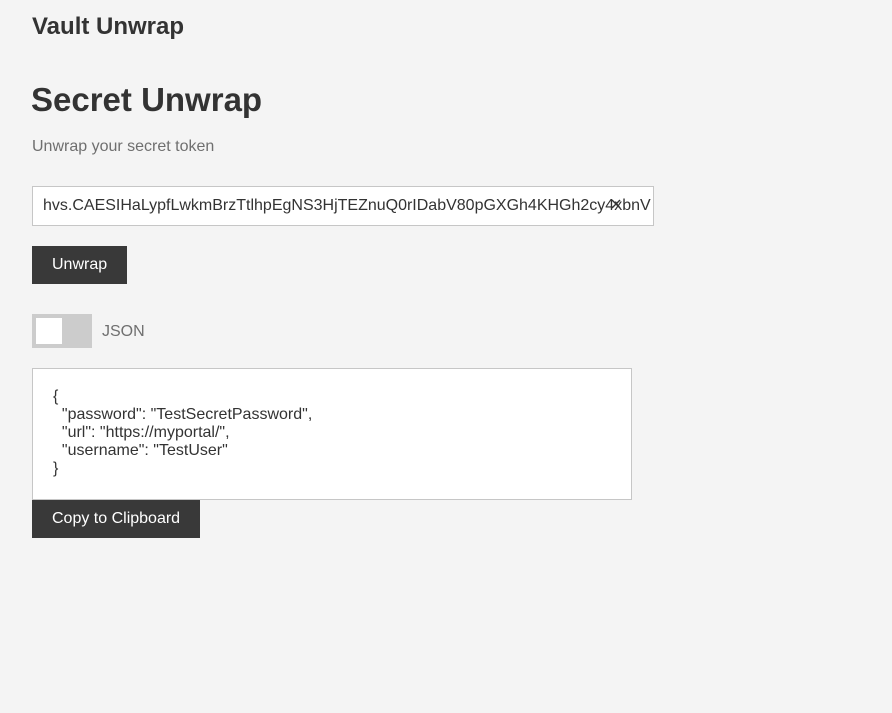  What do you see at coordinates (56, 396) in the screenshot?
I see `output-line: {` at bounding box center [56, 396].